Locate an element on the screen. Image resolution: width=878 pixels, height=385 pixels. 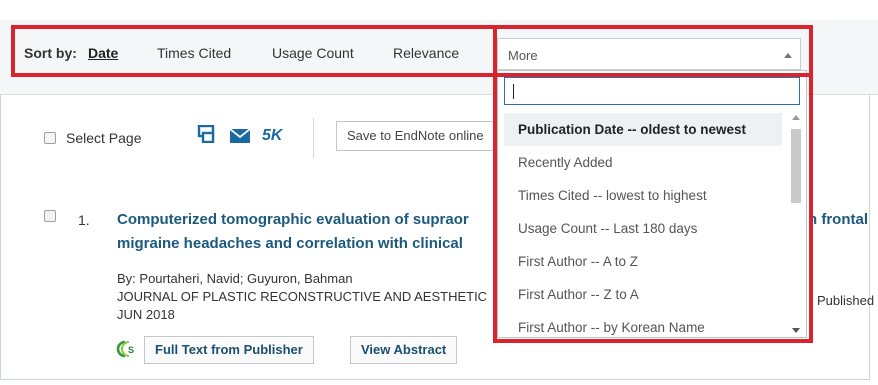
record-number: 1. is located at coordinates (84, 220).